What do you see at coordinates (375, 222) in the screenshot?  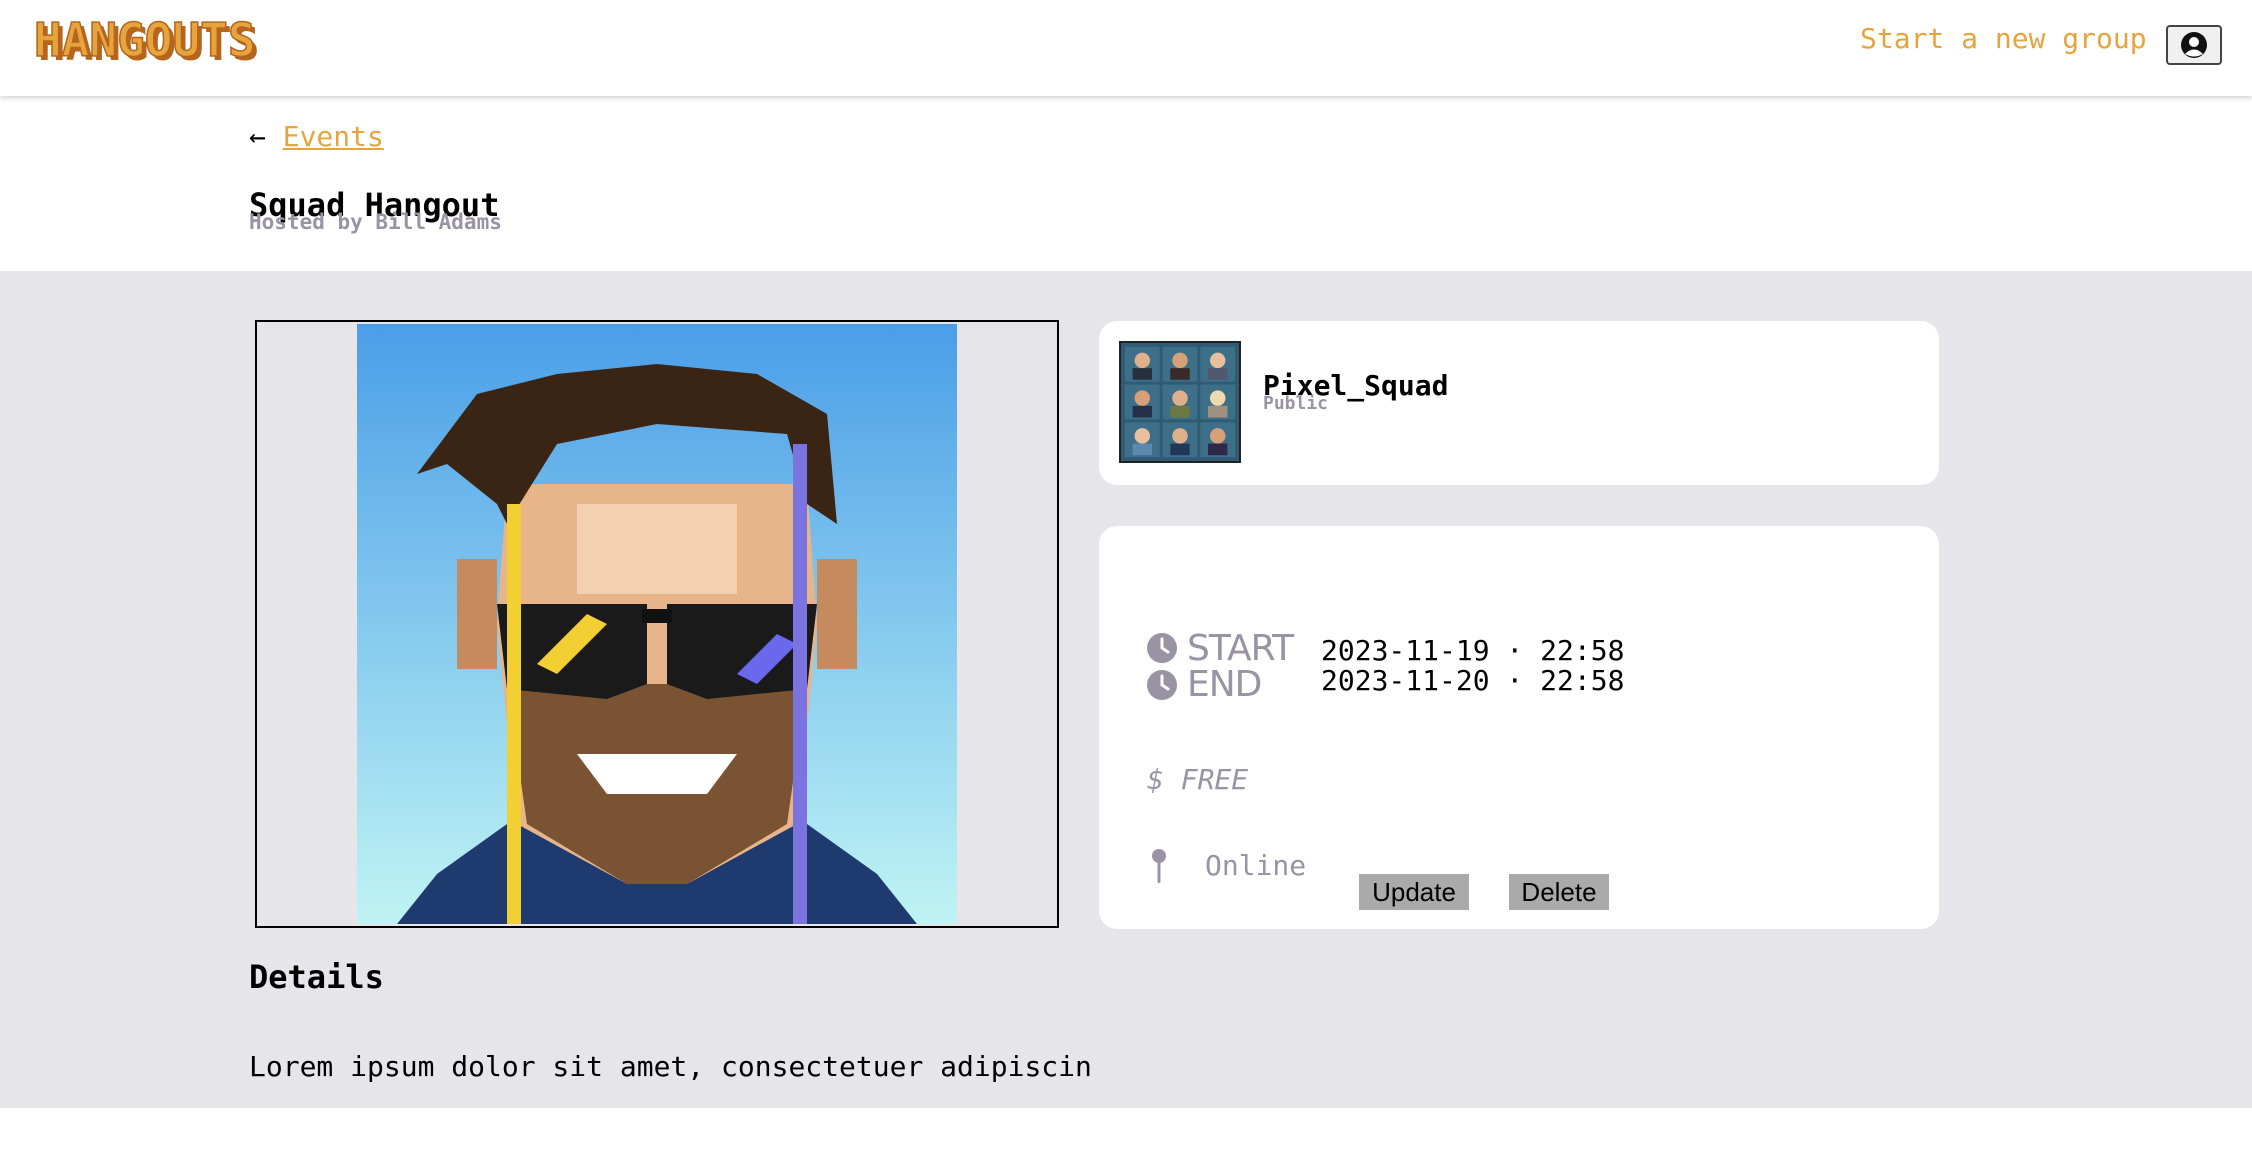 I see `event-host: Hosted by Bill Adams` at bounding box center [375, 222].